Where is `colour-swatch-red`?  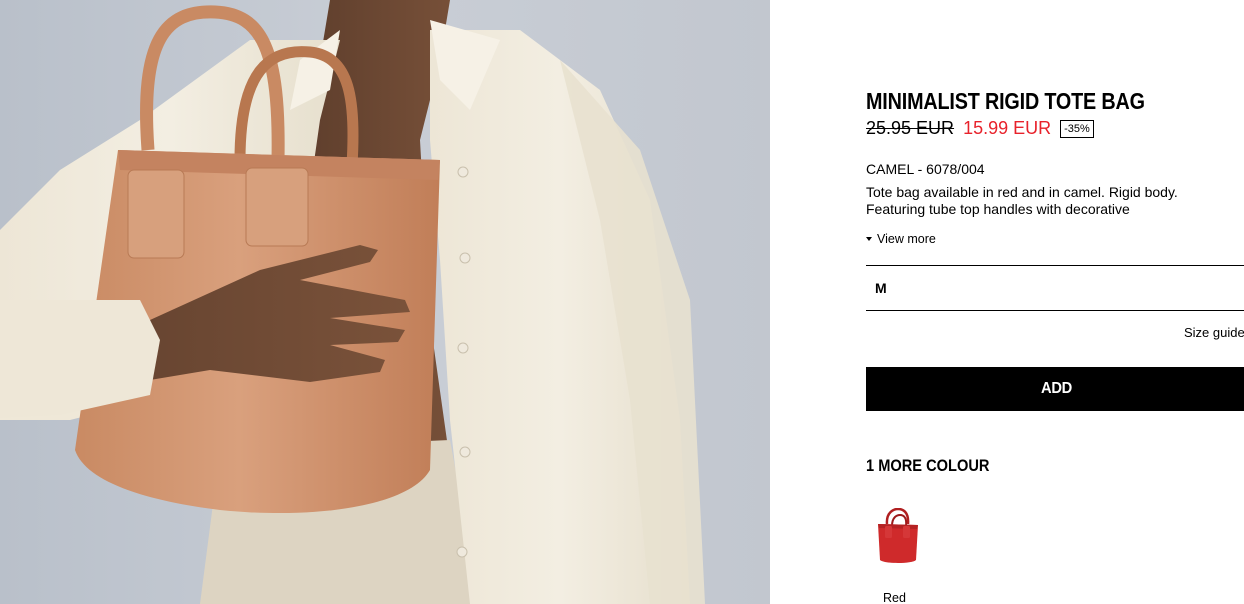 colour-swatch-red is located at coordinates (898, 536).